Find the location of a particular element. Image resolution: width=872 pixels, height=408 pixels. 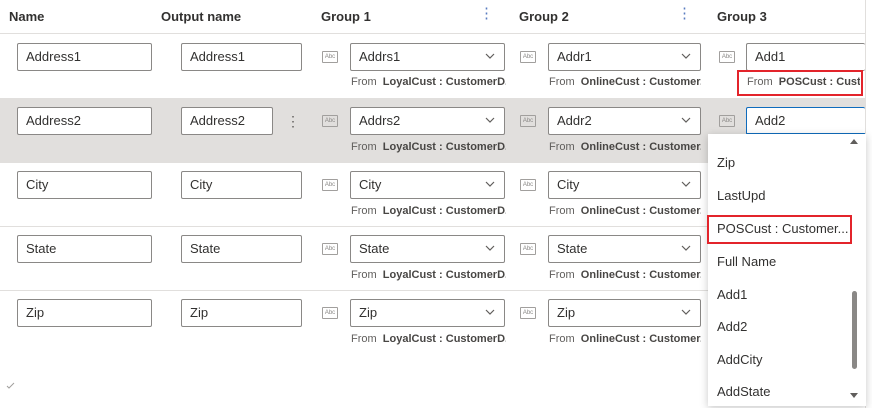

menu-scrollbar-thumb is located at coordinates (854, 330).